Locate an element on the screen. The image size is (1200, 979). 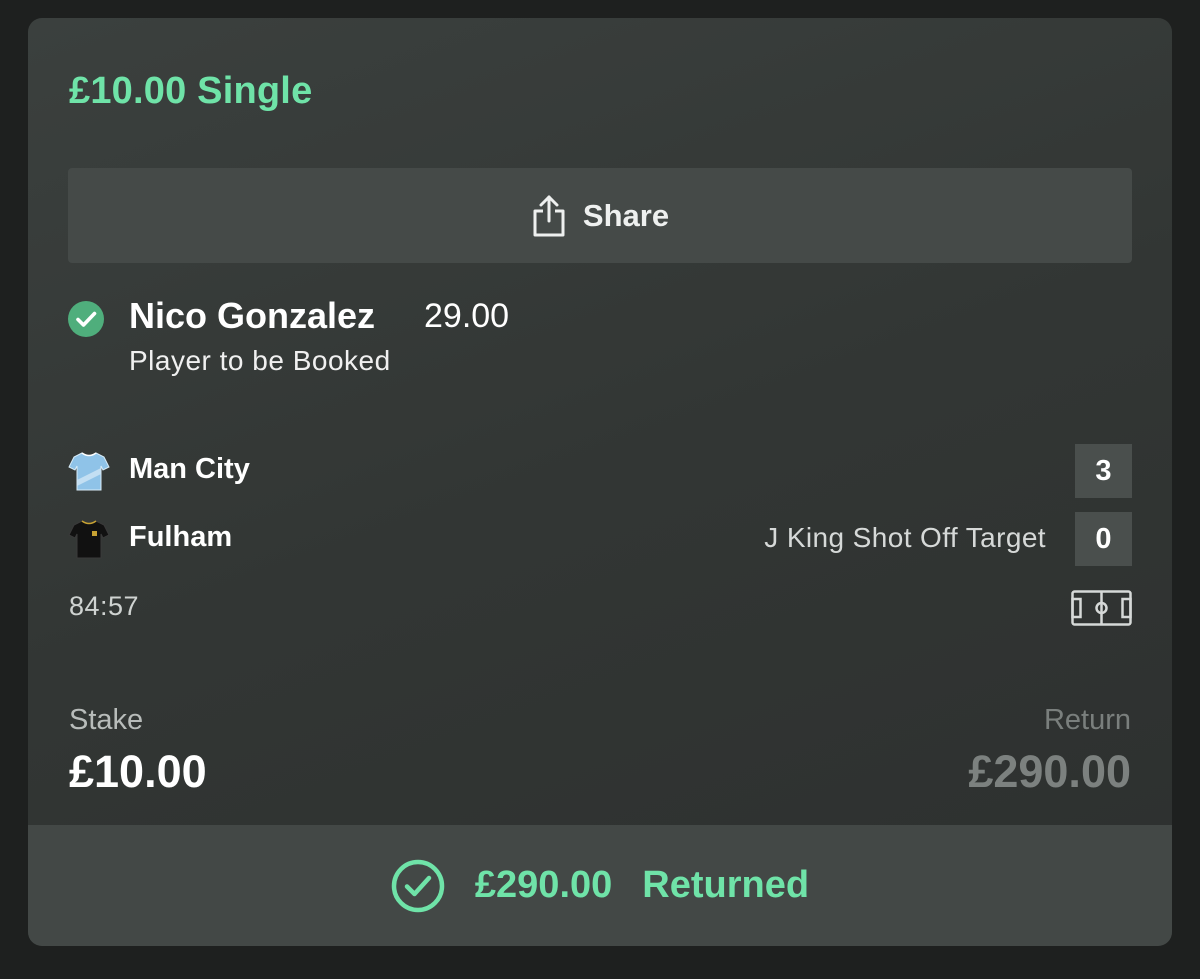
home-score: 3 is located at coordinates (1103, 471).